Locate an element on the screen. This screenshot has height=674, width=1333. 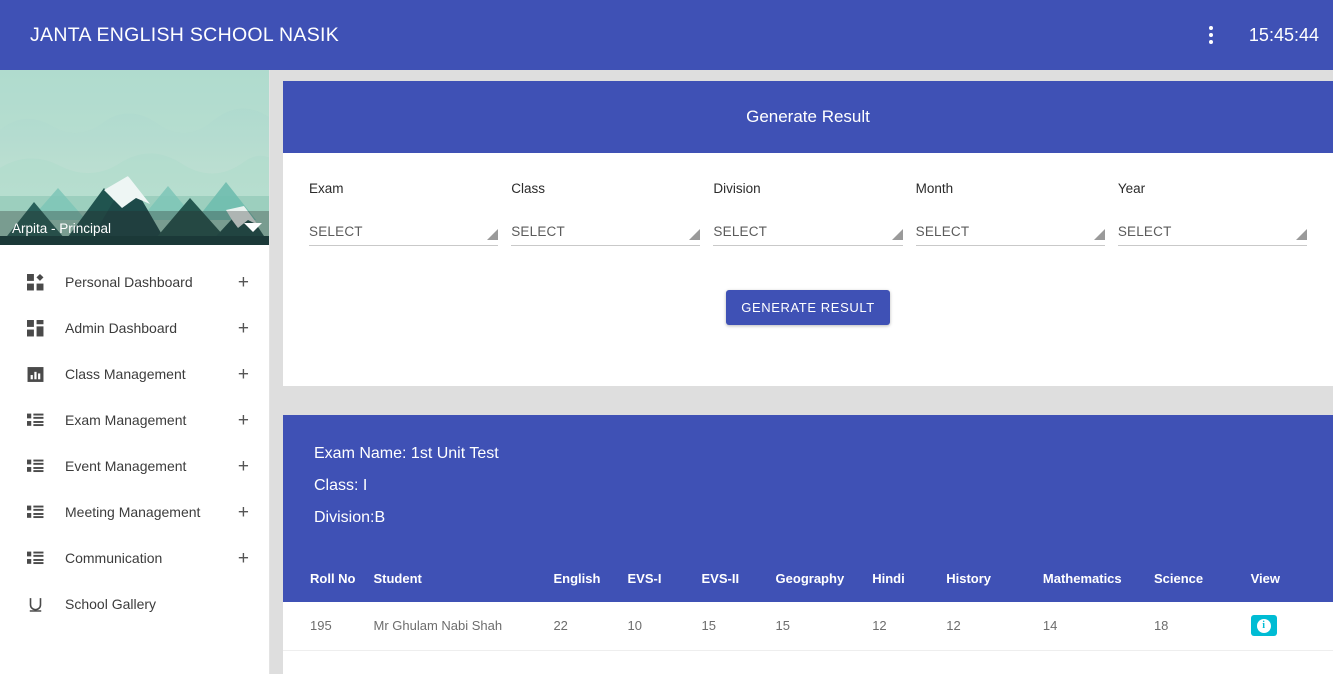
column-header-history: History is located at coordinates (994, 578).